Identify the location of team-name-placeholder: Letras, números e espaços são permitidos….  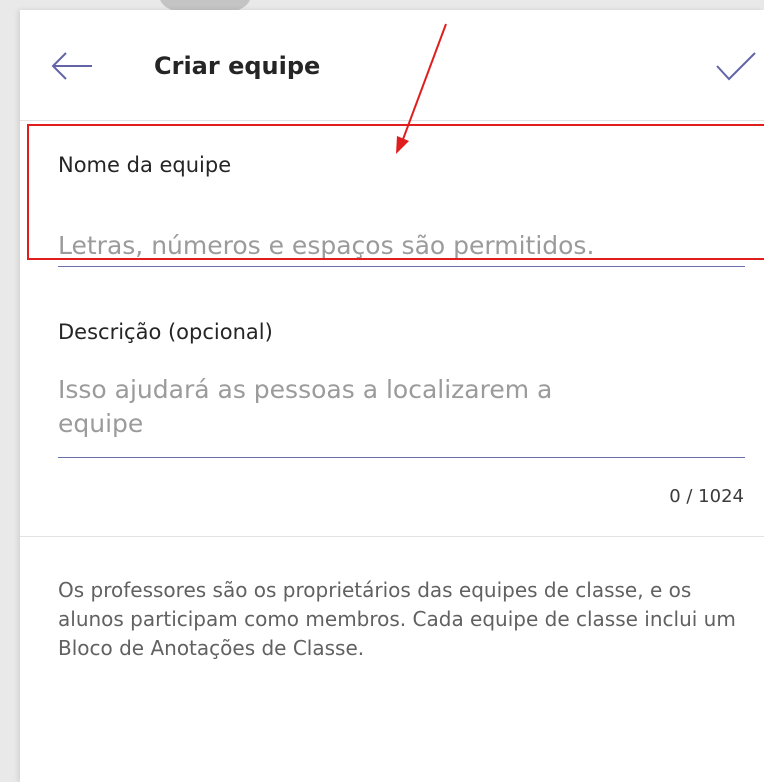
(326, 245).